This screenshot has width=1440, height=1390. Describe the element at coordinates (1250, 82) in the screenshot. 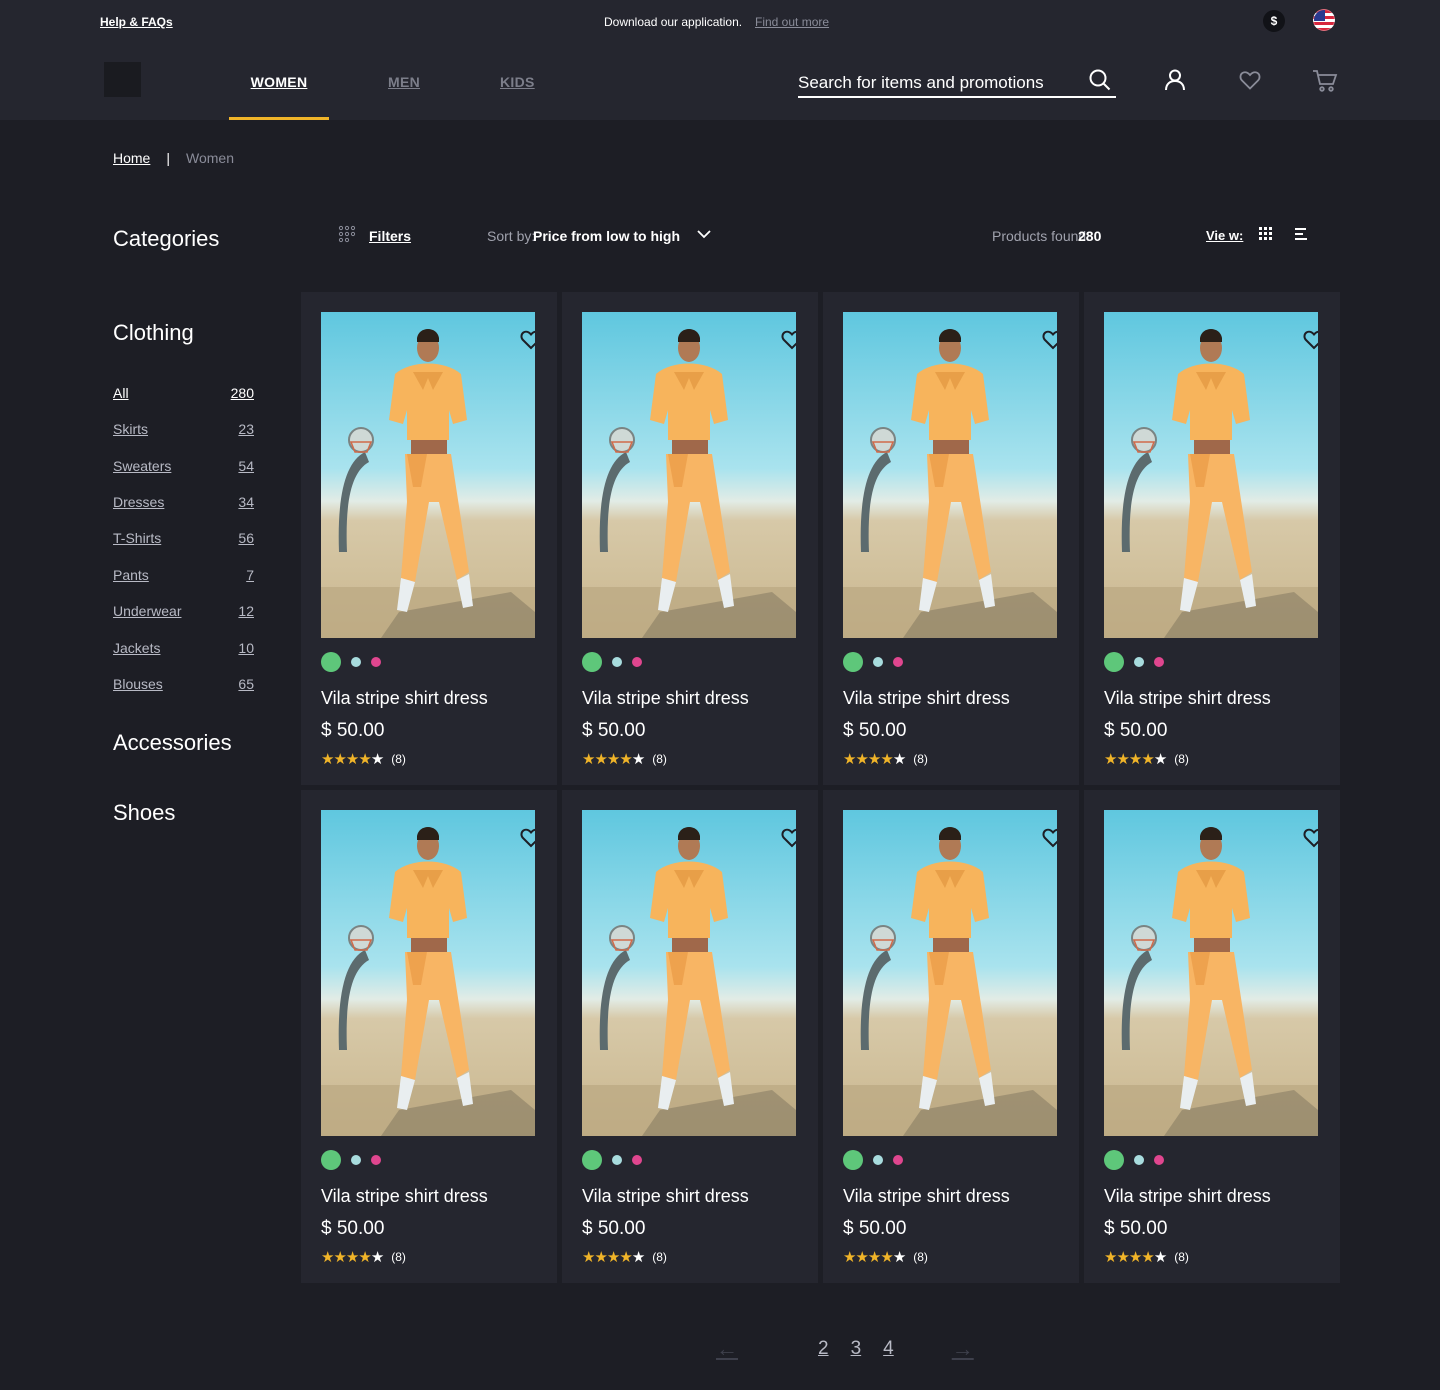

I see `heart-icon` at that location.